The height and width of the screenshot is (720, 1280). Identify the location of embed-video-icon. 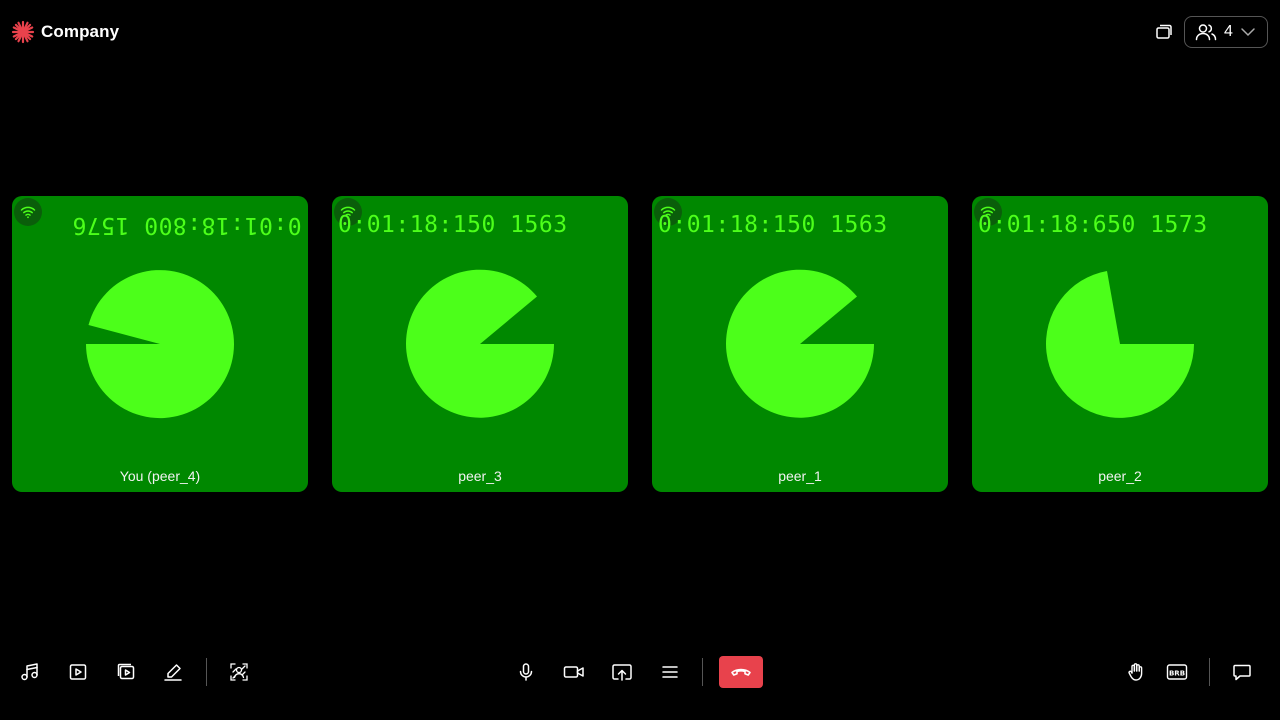
(126, 671).